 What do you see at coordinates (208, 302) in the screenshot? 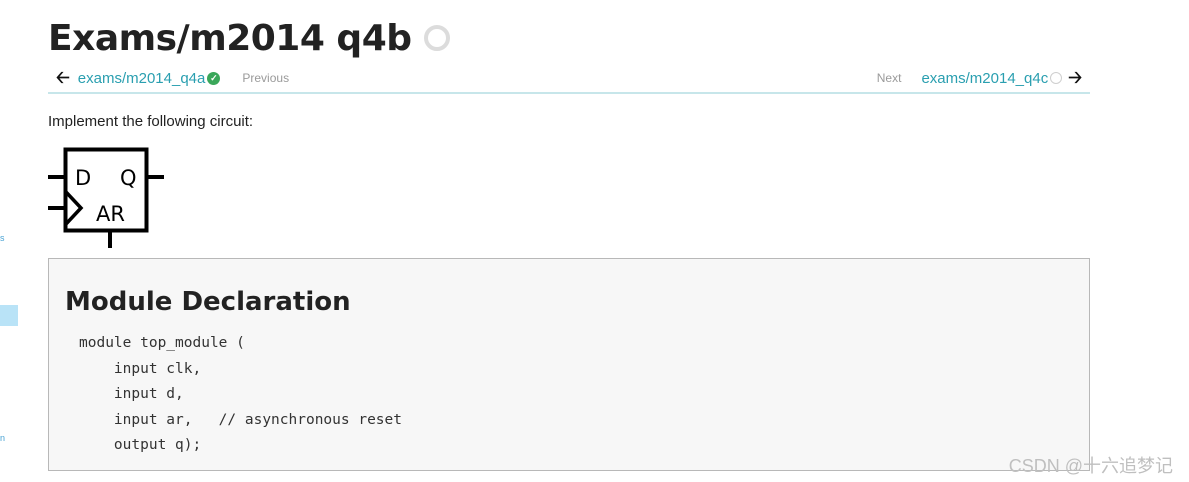
I see `module-heading: Module Declaration` at bounding box center [208, 302].